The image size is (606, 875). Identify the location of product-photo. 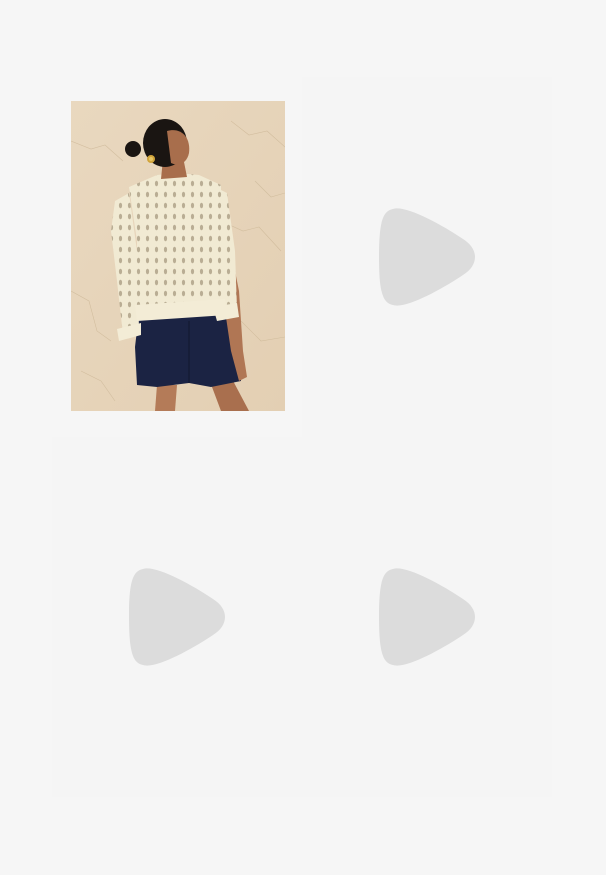
(178, 256).